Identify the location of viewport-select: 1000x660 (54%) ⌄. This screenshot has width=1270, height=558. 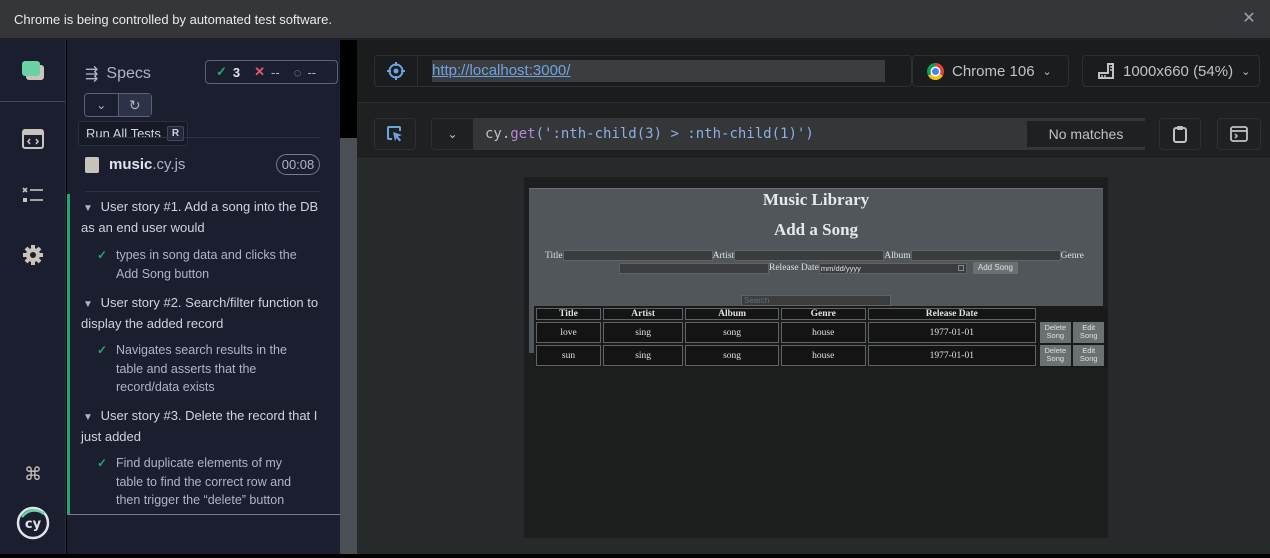
(1171, 71).